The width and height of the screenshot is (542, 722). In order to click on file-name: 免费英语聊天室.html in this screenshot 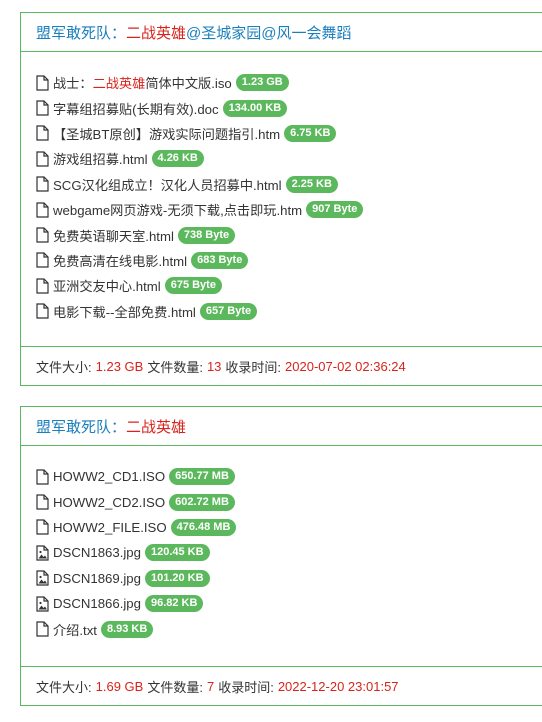, I will do `click(113, 236)`.